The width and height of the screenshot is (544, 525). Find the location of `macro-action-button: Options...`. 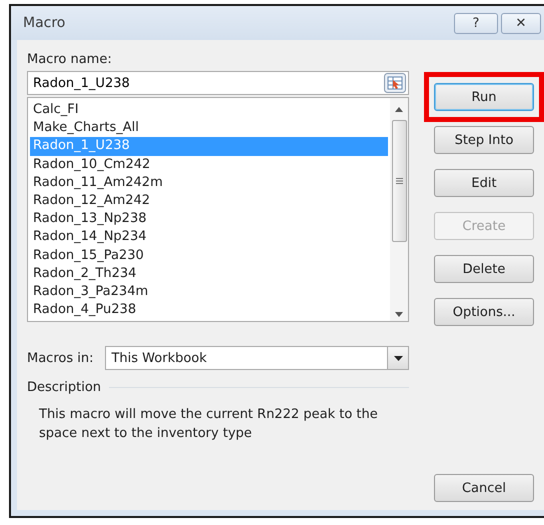

macro-action-button: Options... is located at coordinates (484, 312).